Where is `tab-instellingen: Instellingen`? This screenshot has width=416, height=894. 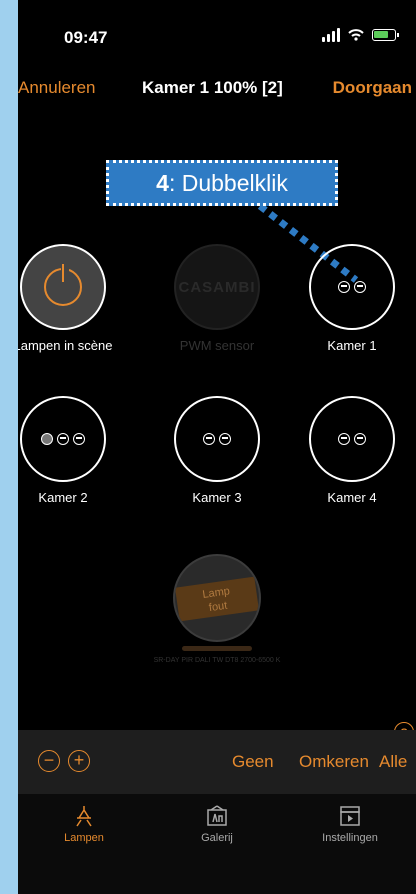
tab-instellingen: Instellingen is located at coordinates (350, 824).